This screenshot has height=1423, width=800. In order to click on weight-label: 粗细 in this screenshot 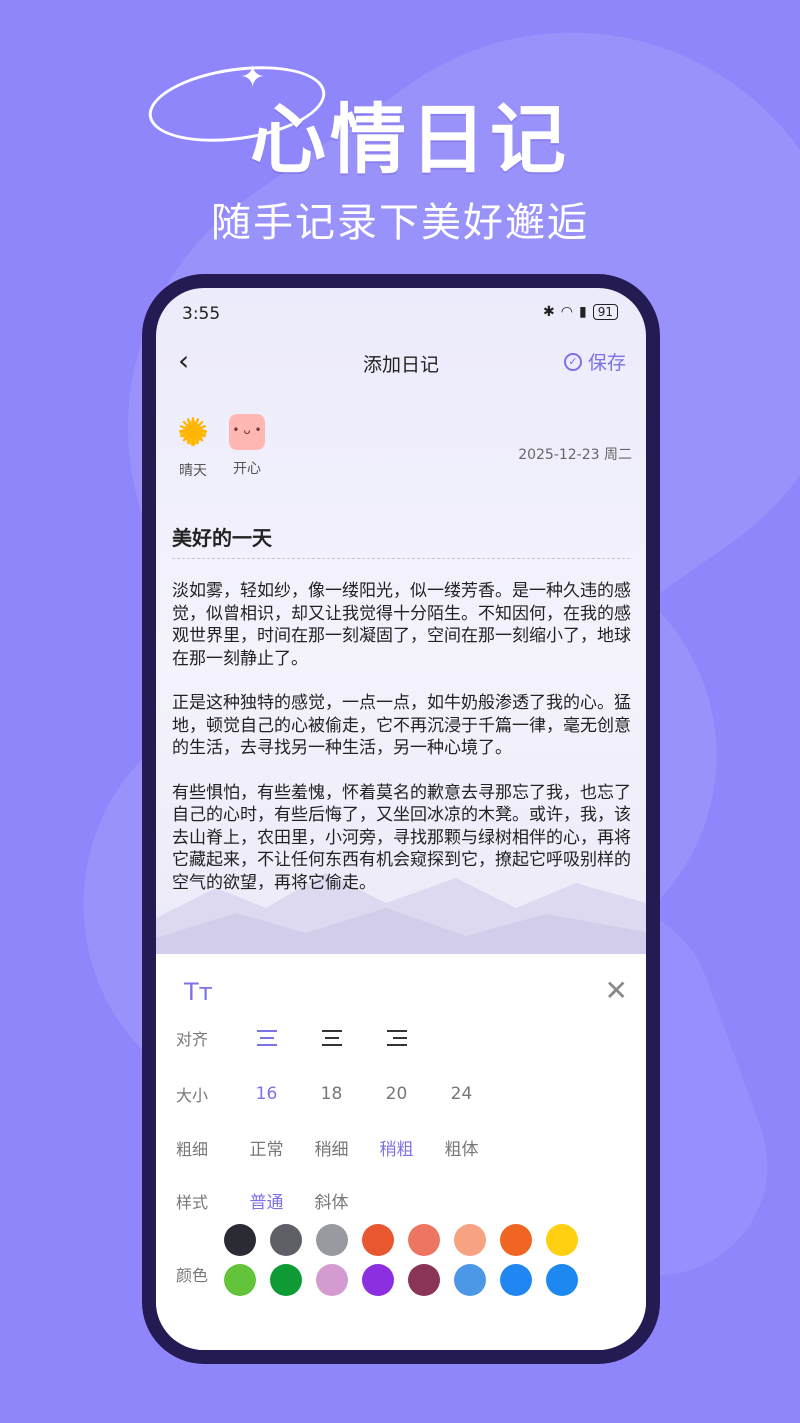, I will do `click(192, 1149)`.